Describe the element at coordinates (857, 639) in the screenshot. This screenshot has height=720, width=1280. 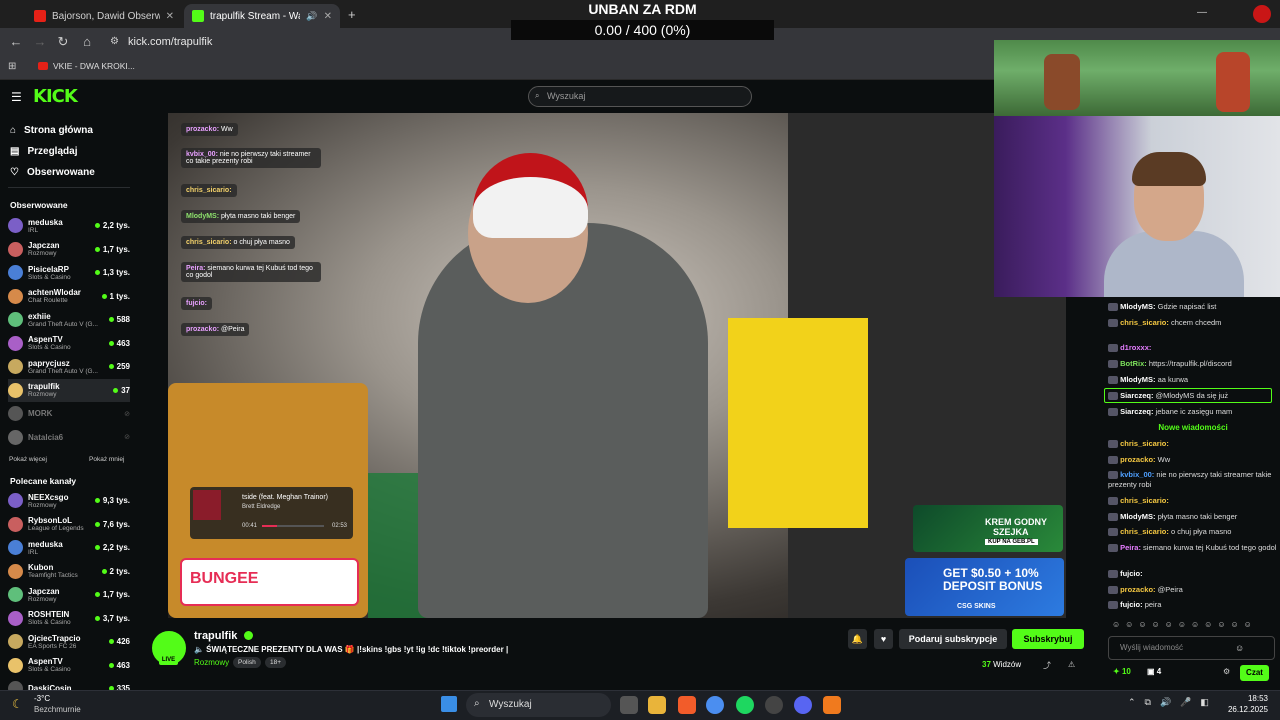
I see `bell-icon: 🔔` at that location.